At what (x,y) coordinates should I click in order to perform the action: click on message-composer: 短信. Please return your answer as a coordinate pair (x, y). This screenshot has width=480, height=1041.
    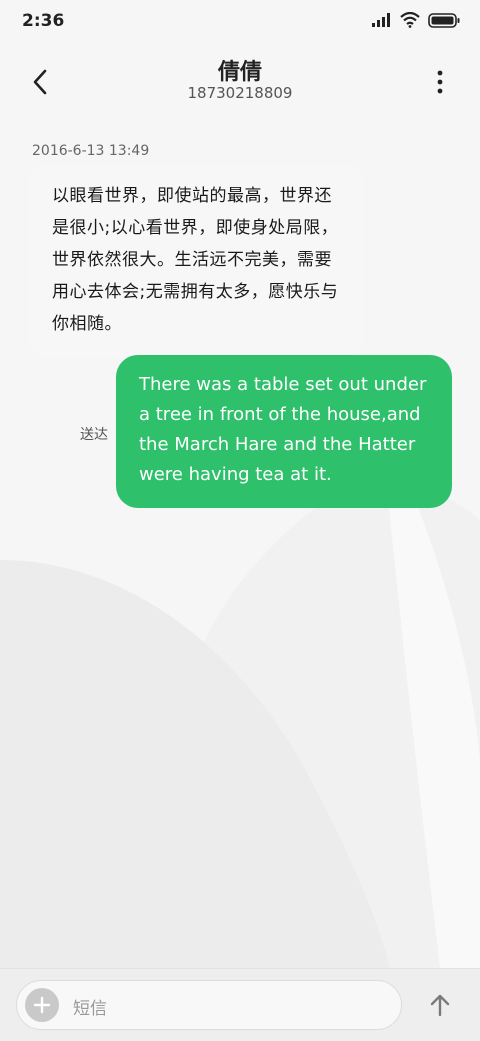
    Looking at the image, I should click on (240, 1004).